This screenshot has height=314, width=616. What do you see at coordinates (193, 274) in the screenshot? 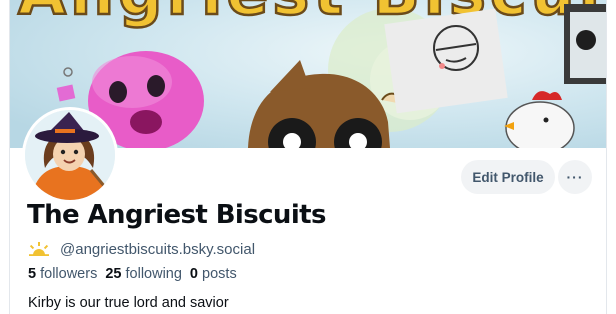
I see `posts-count: 0` at bounding box center [193, 274].